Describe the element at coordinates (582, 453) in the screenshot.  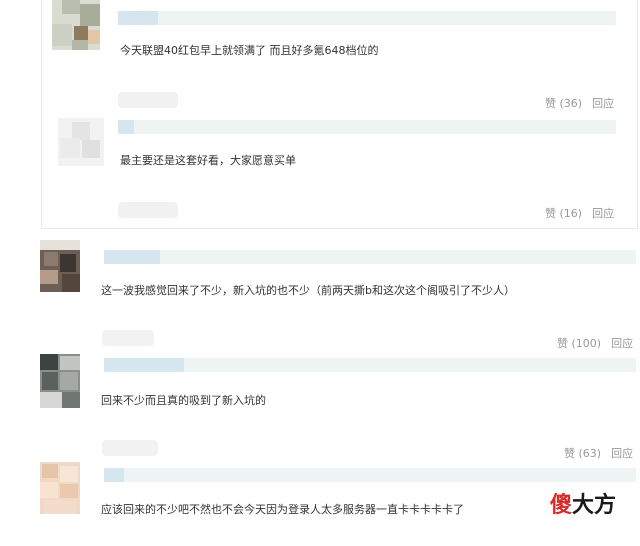
I see `like-button: 赞 (63)` at that location.